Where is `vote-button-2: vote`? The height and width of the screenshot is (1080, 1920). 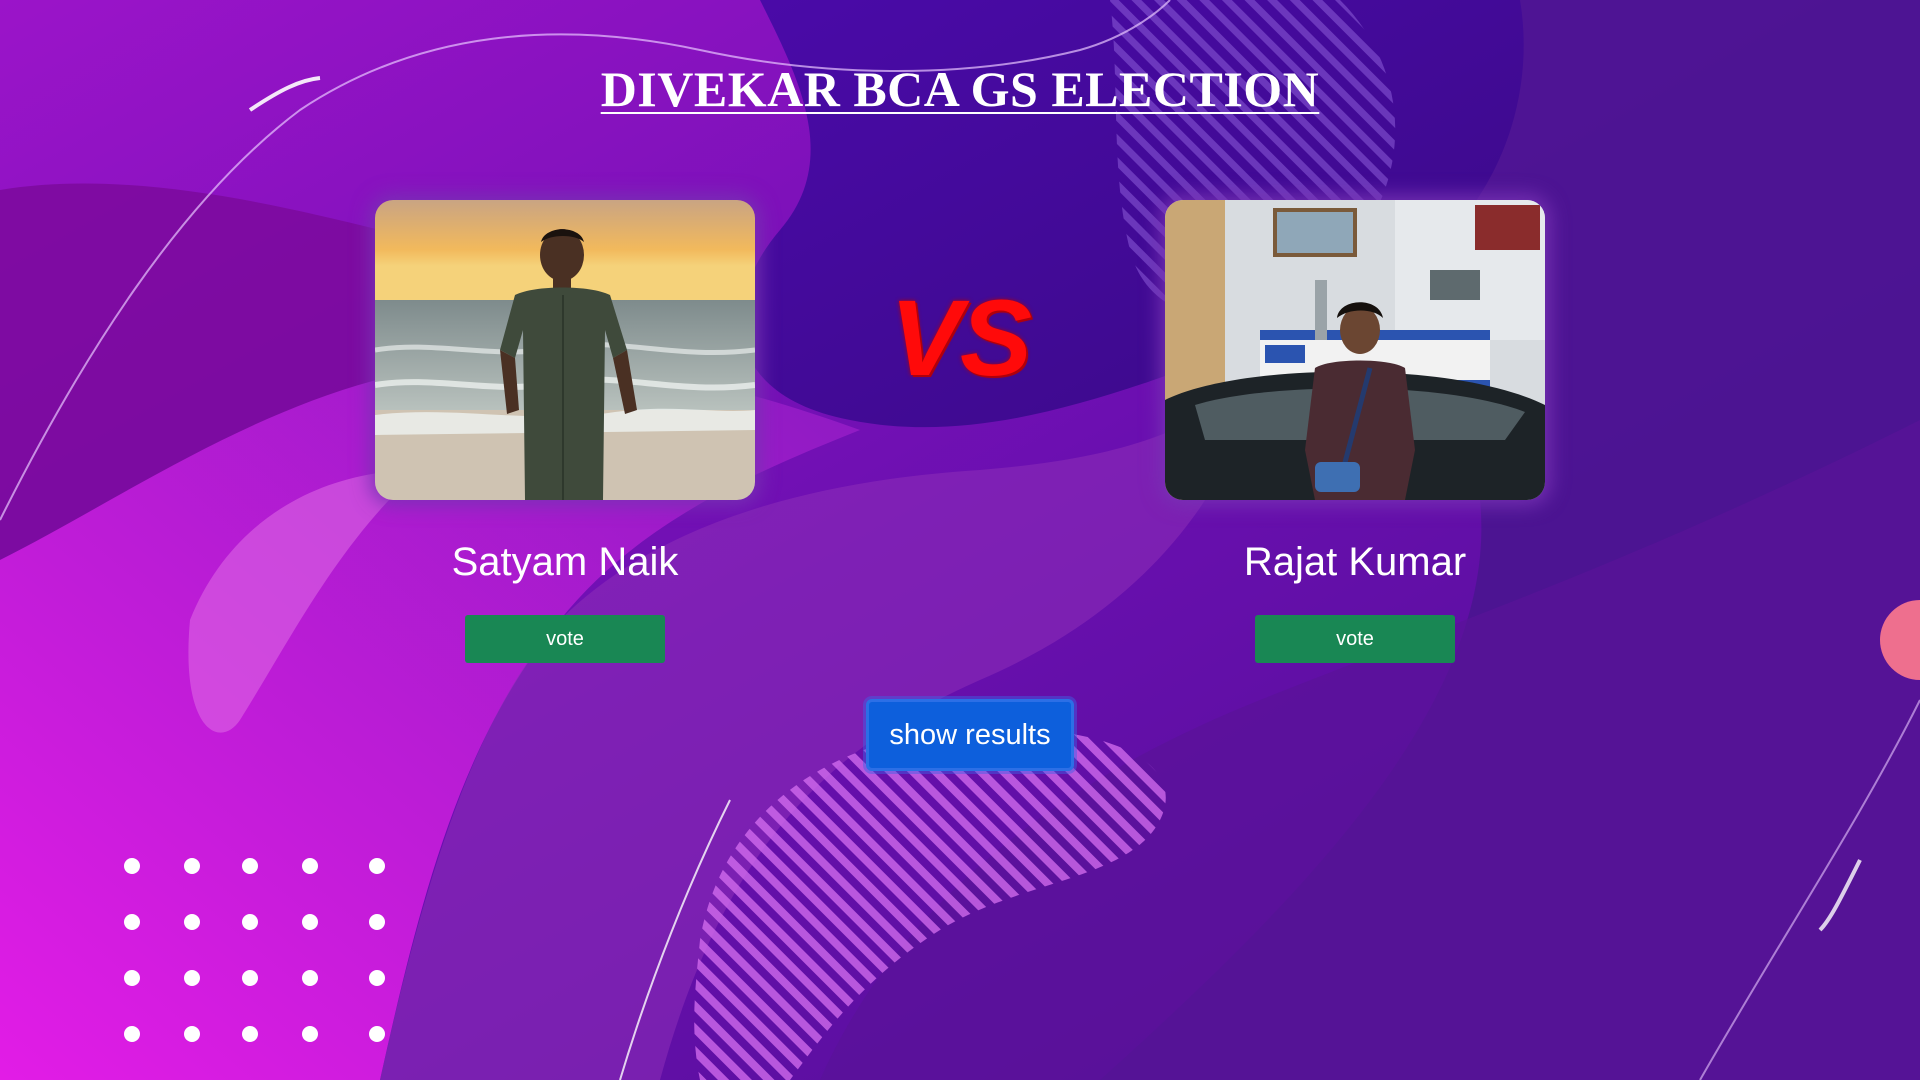 vote-button-2: vote is located at coordinates (1355, 639).